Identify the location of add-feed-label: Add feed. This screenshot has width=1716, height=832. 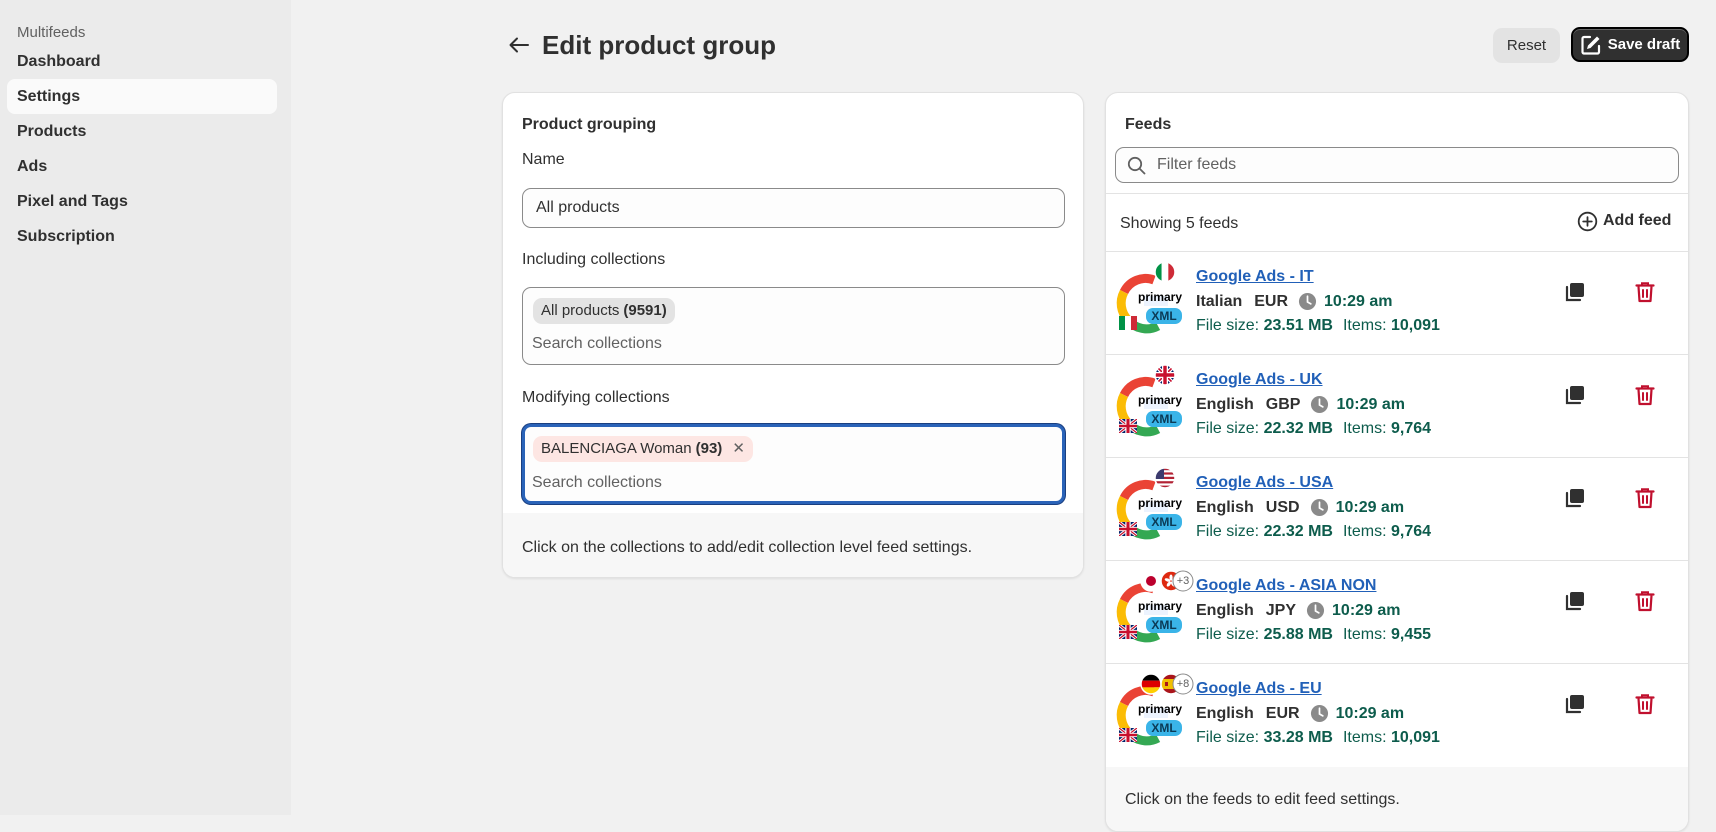
(1637, 220).